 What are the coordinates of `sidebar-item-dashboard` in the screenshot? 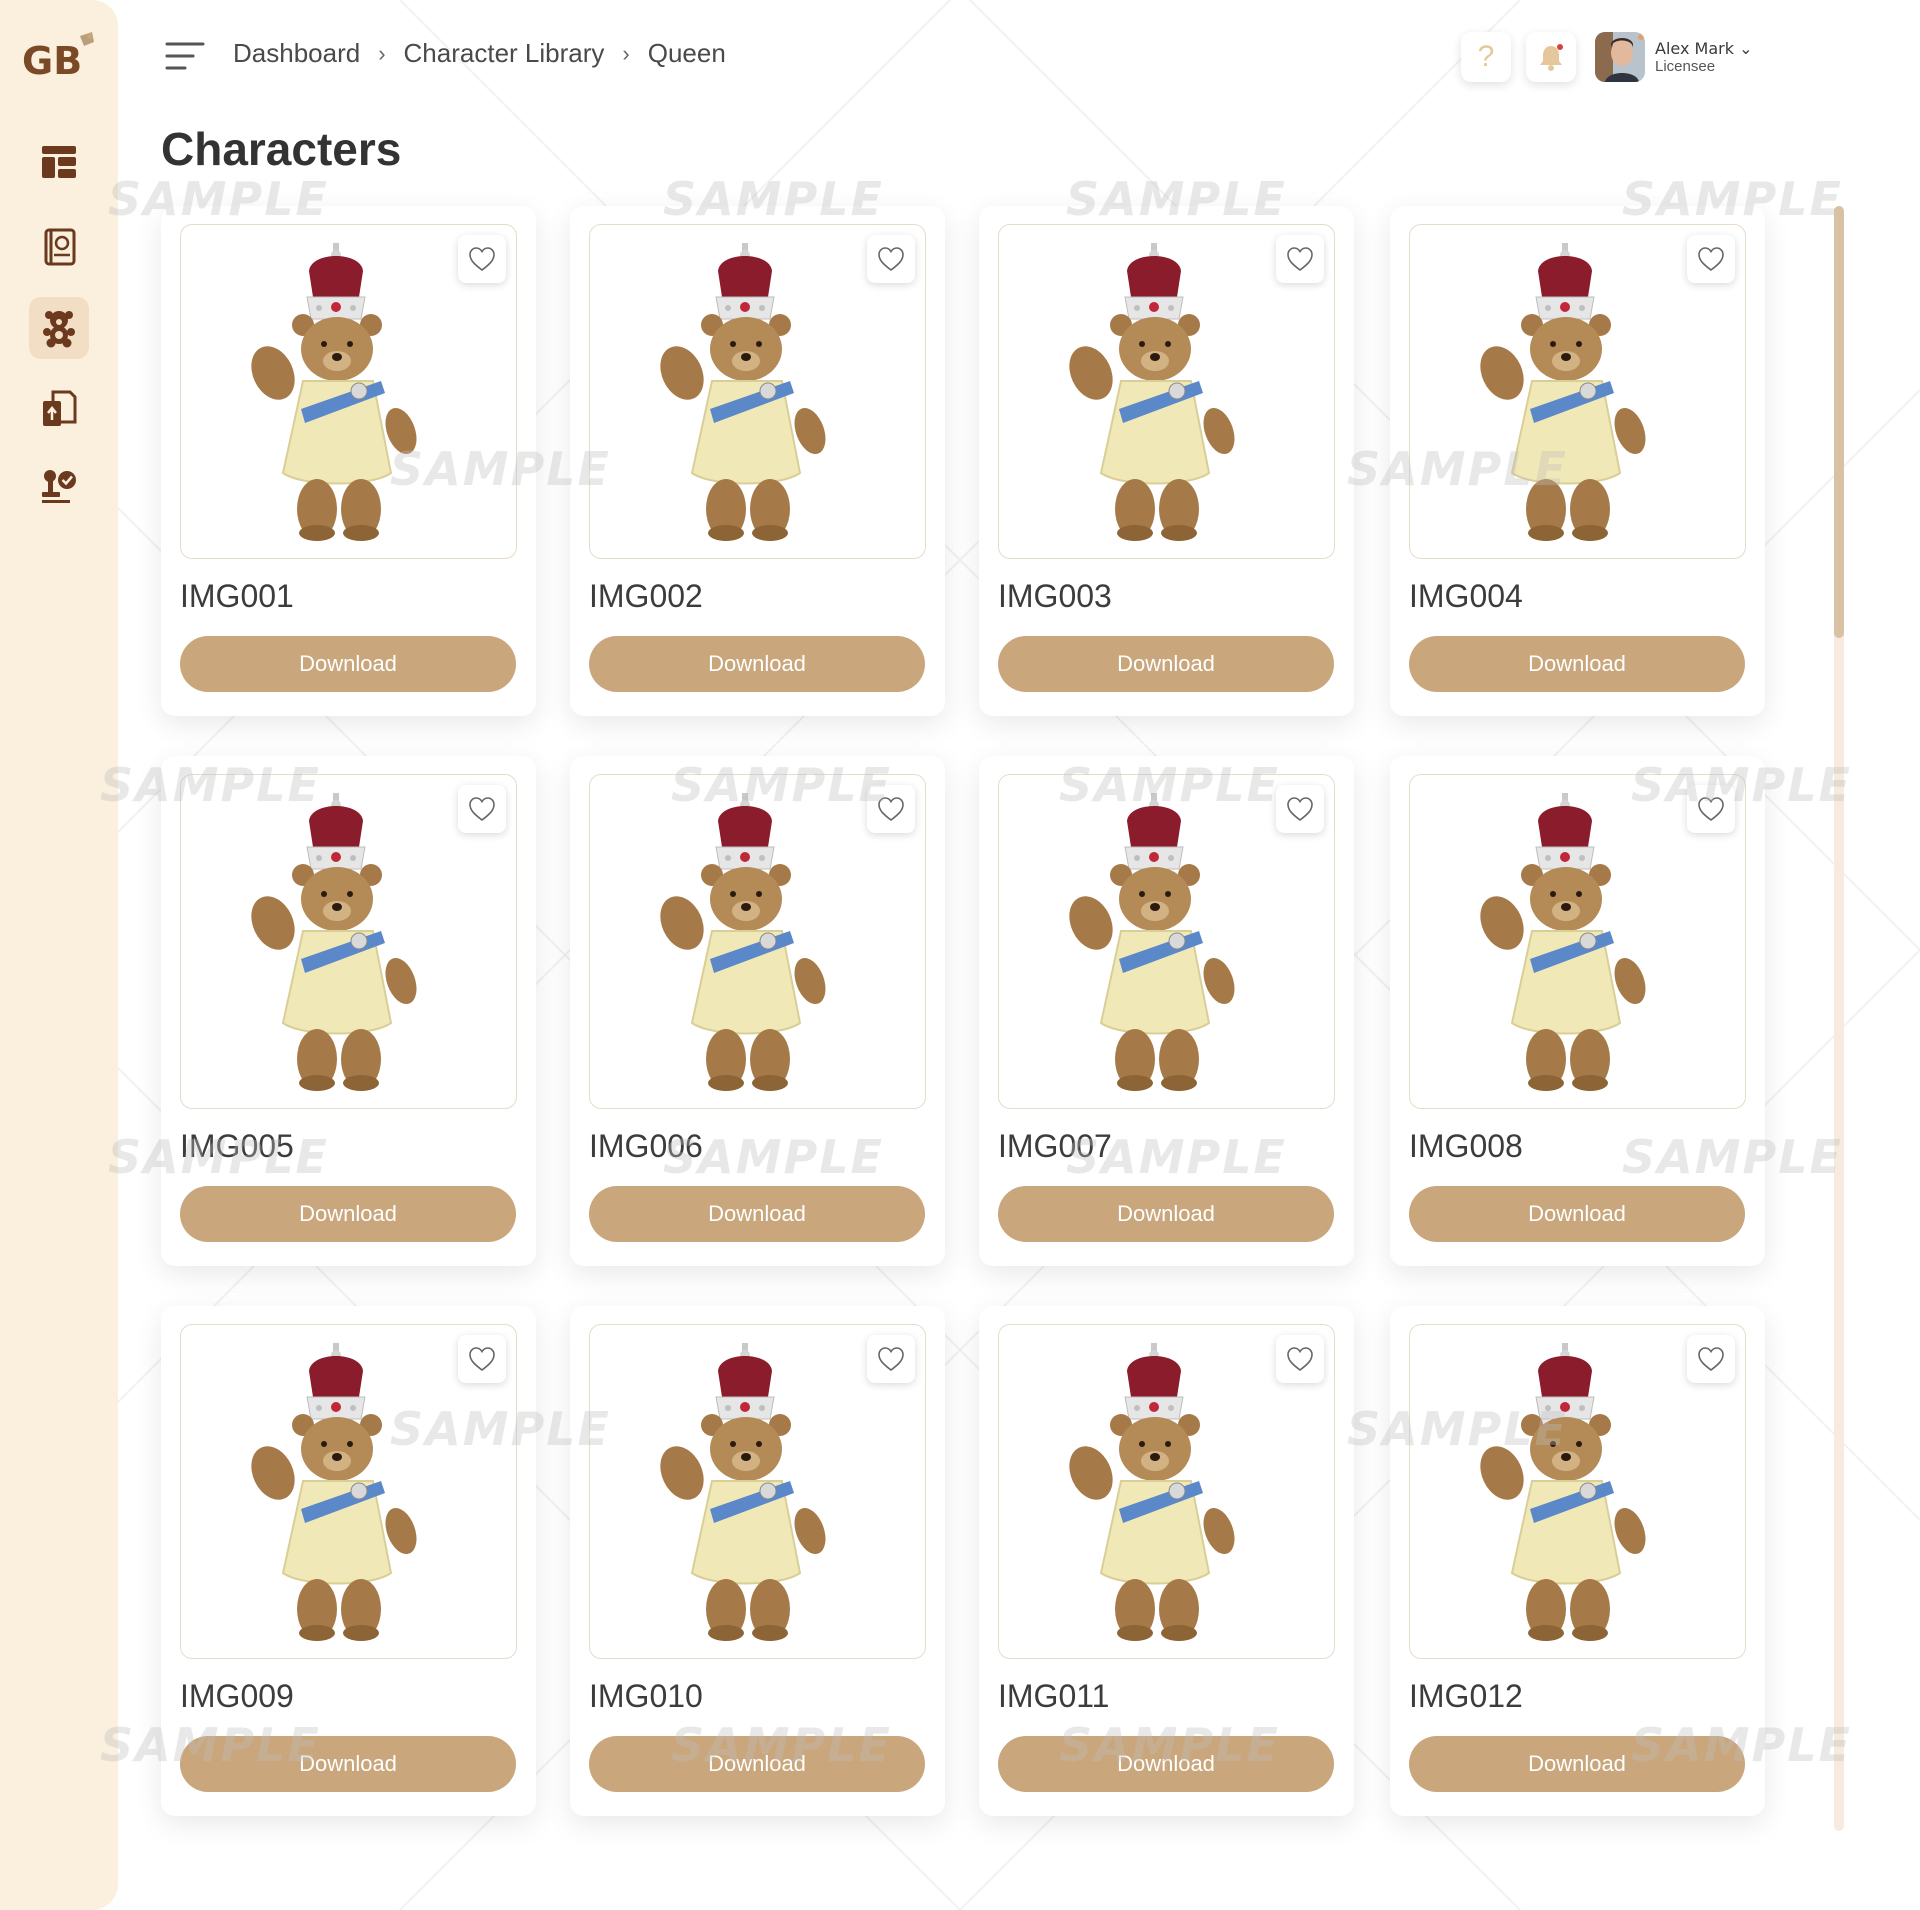 It's located at (59, 162).